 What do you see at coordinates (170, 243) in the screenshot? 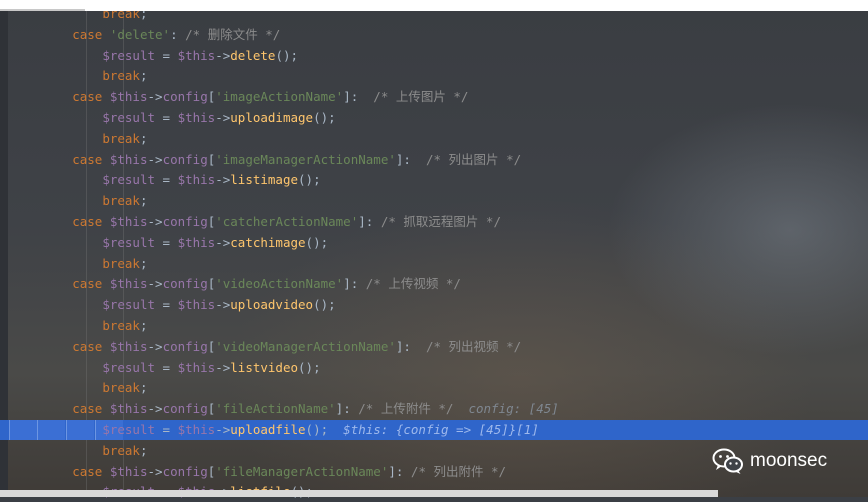
I see `code-text: $result = $this->catchimage();` at bounding box center [170, 243].